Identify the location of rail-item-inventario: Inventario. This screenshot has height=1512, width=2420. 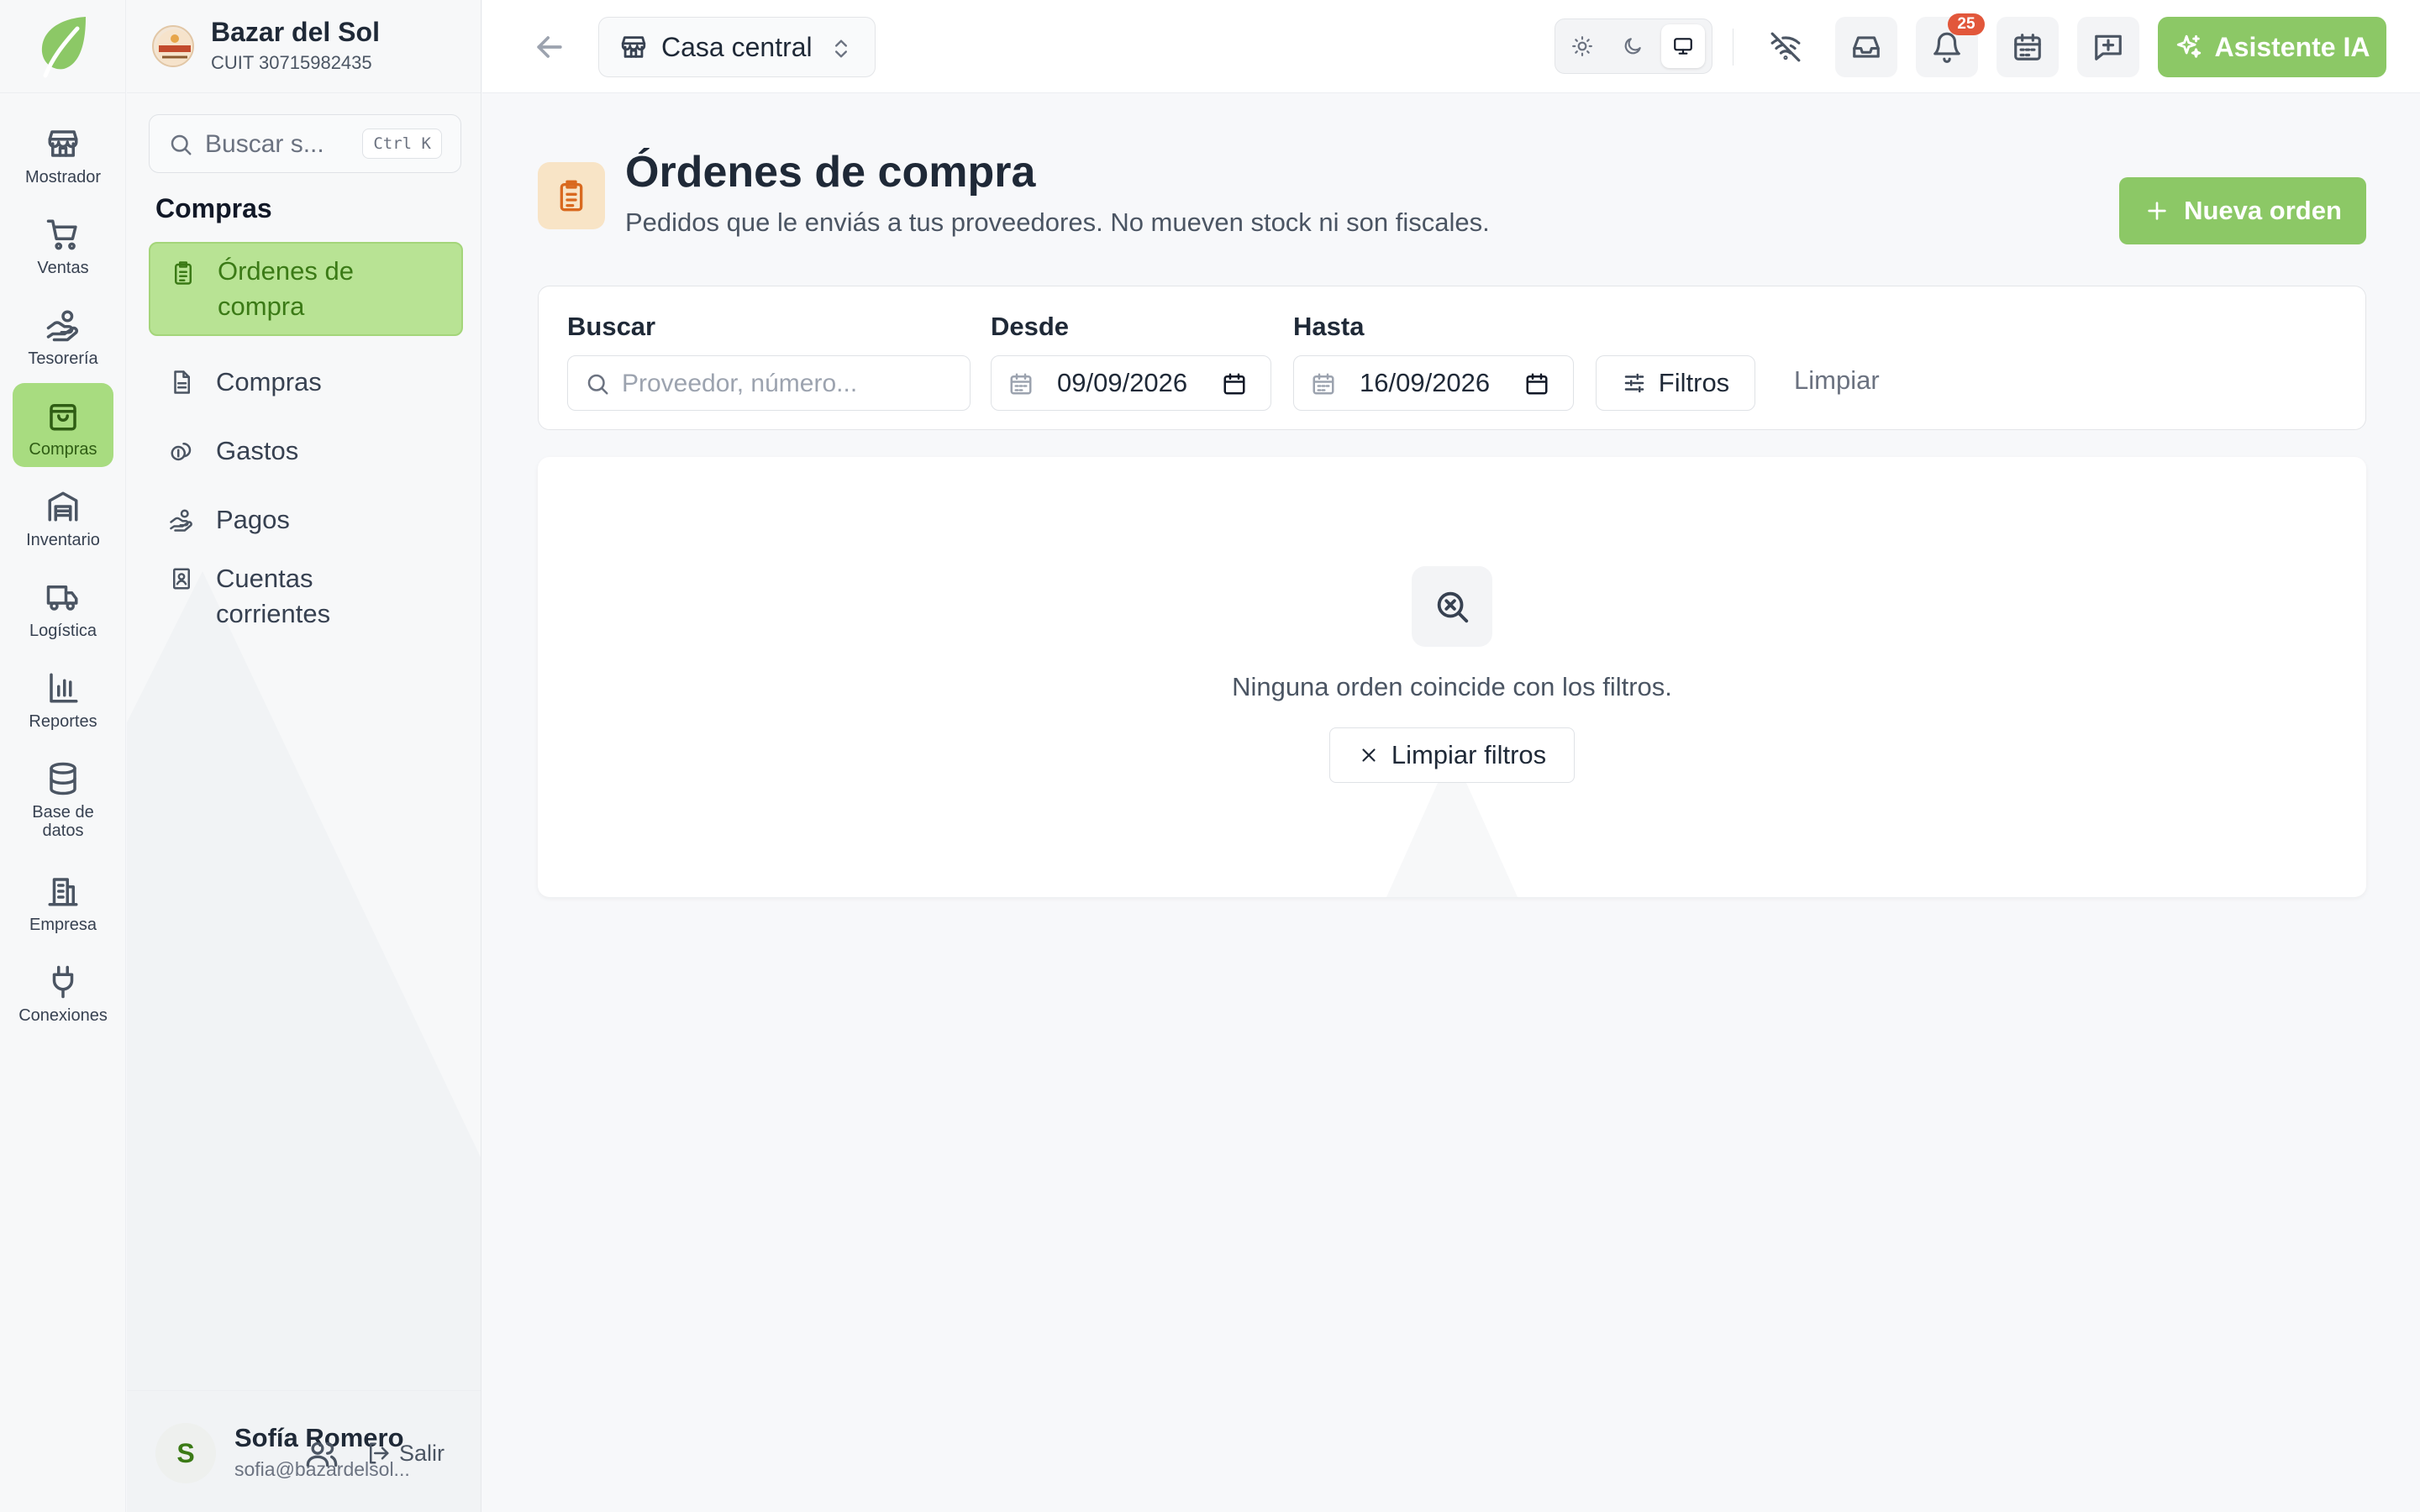
(63, 516).